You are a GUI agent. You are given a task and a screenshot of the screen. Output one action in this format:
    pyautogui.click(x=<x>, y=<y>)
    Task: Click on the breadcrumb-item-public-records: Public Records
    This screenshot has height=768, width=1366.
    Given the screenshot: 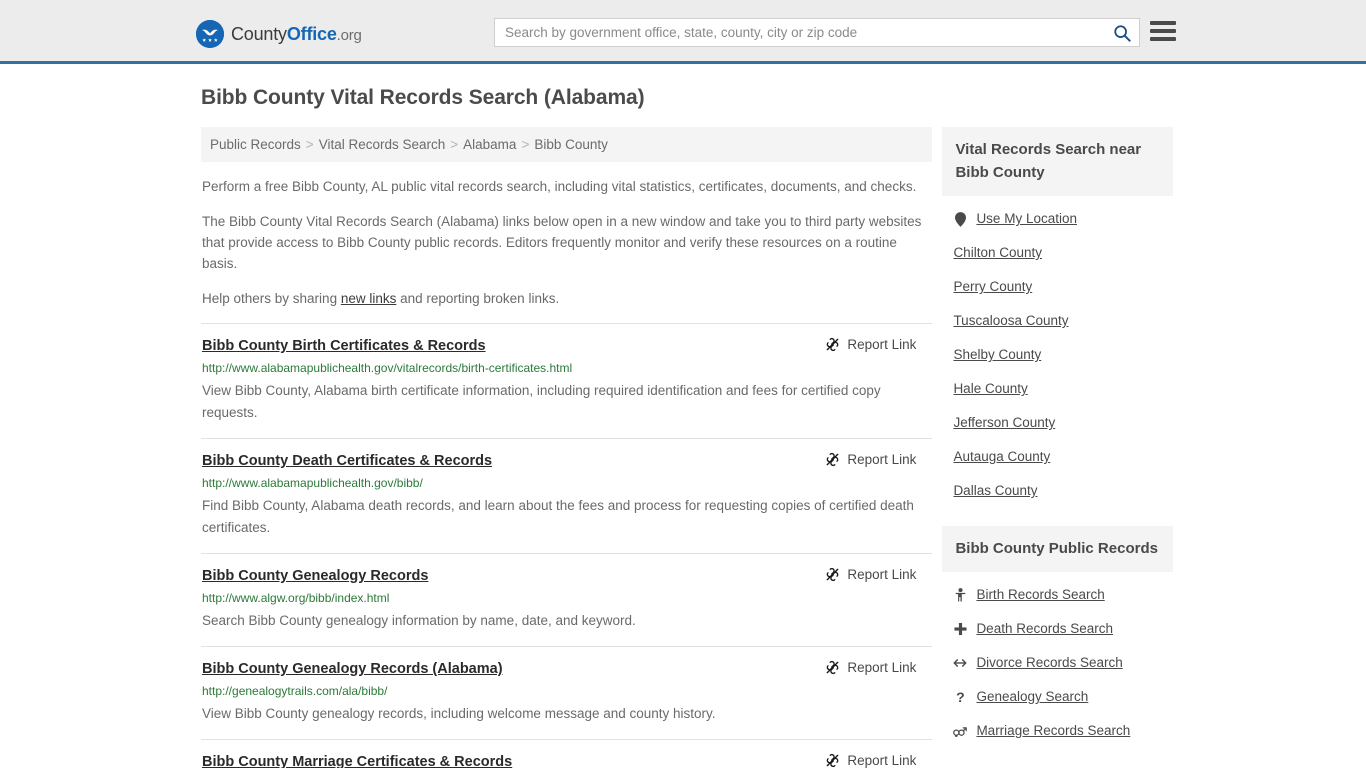 What is the action you would take?
    pyautogui.click(x=255, y=144)
    